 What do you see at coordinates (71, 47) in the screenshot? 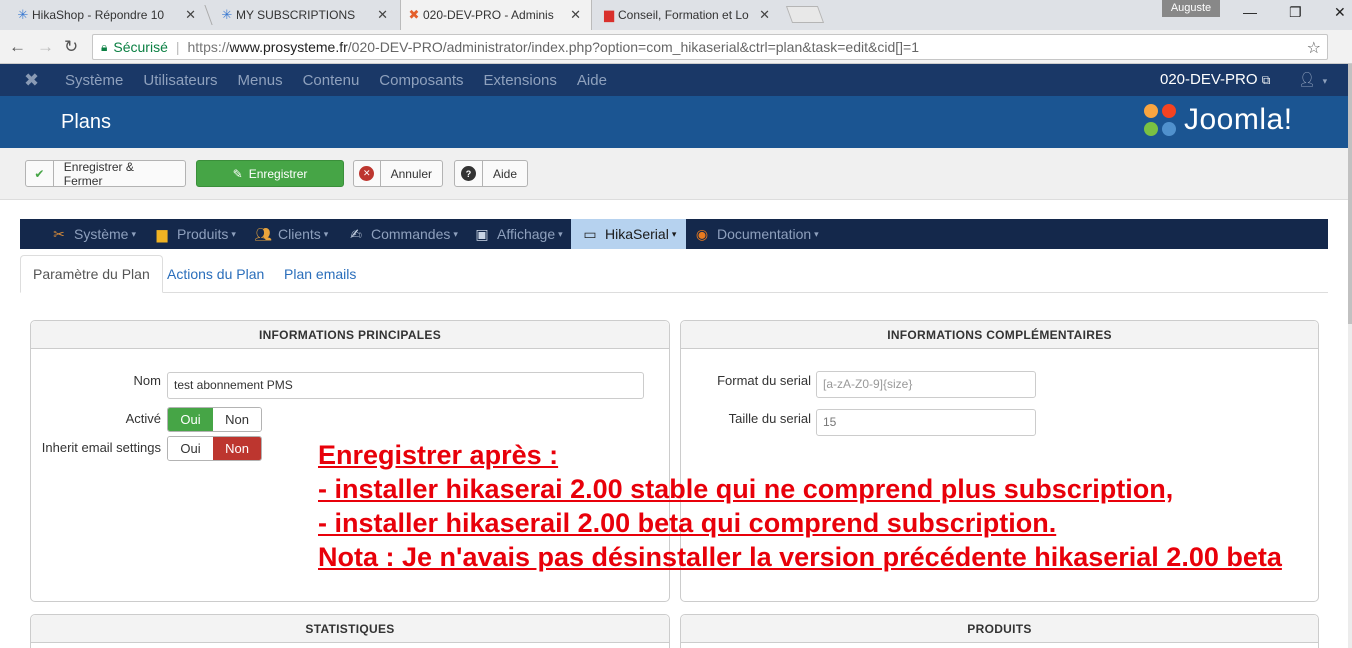
I see `reload-icon: ↻` at bounding box center [71, 47].